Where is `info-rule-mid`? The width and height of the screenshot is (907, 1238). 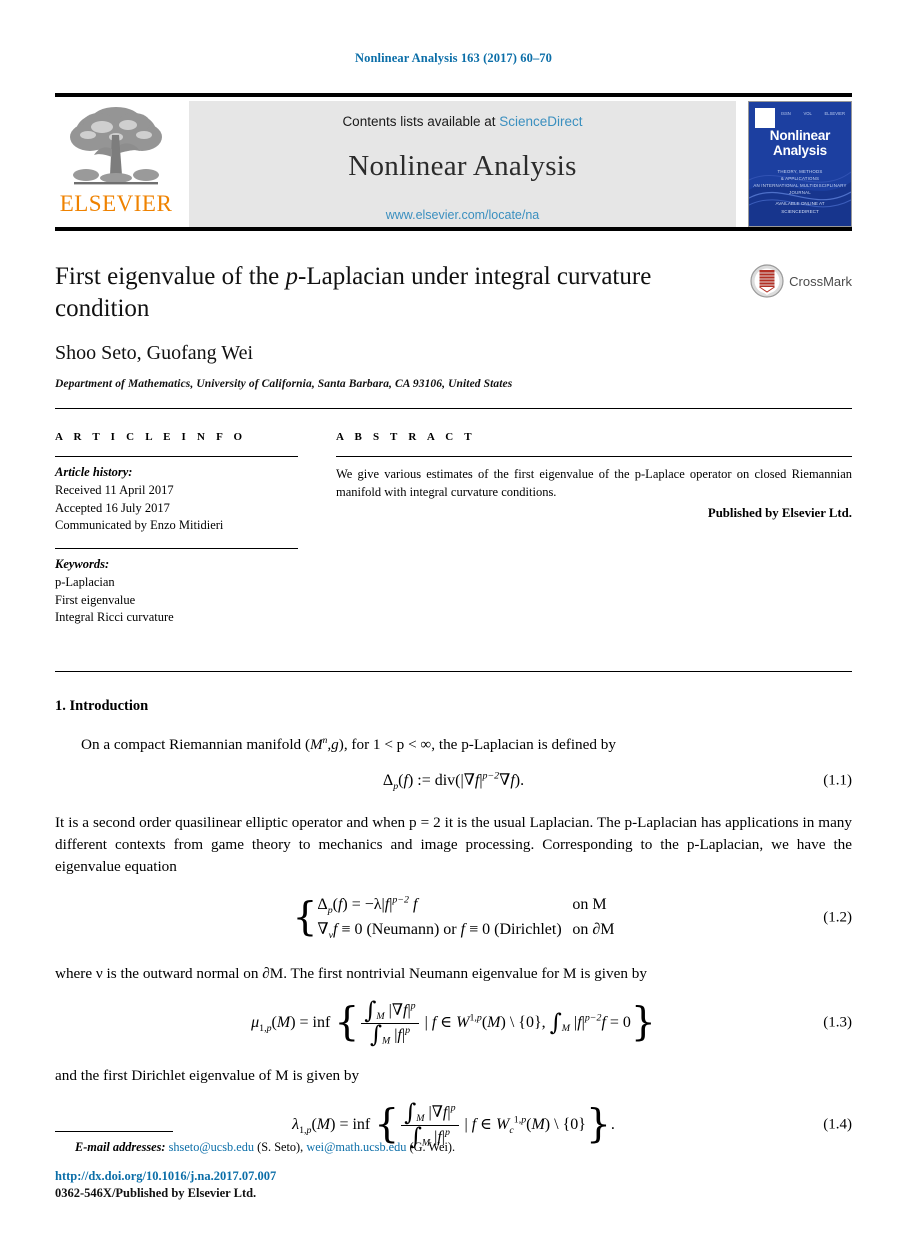 info-rule-mid is located at coordinates (176, 548).